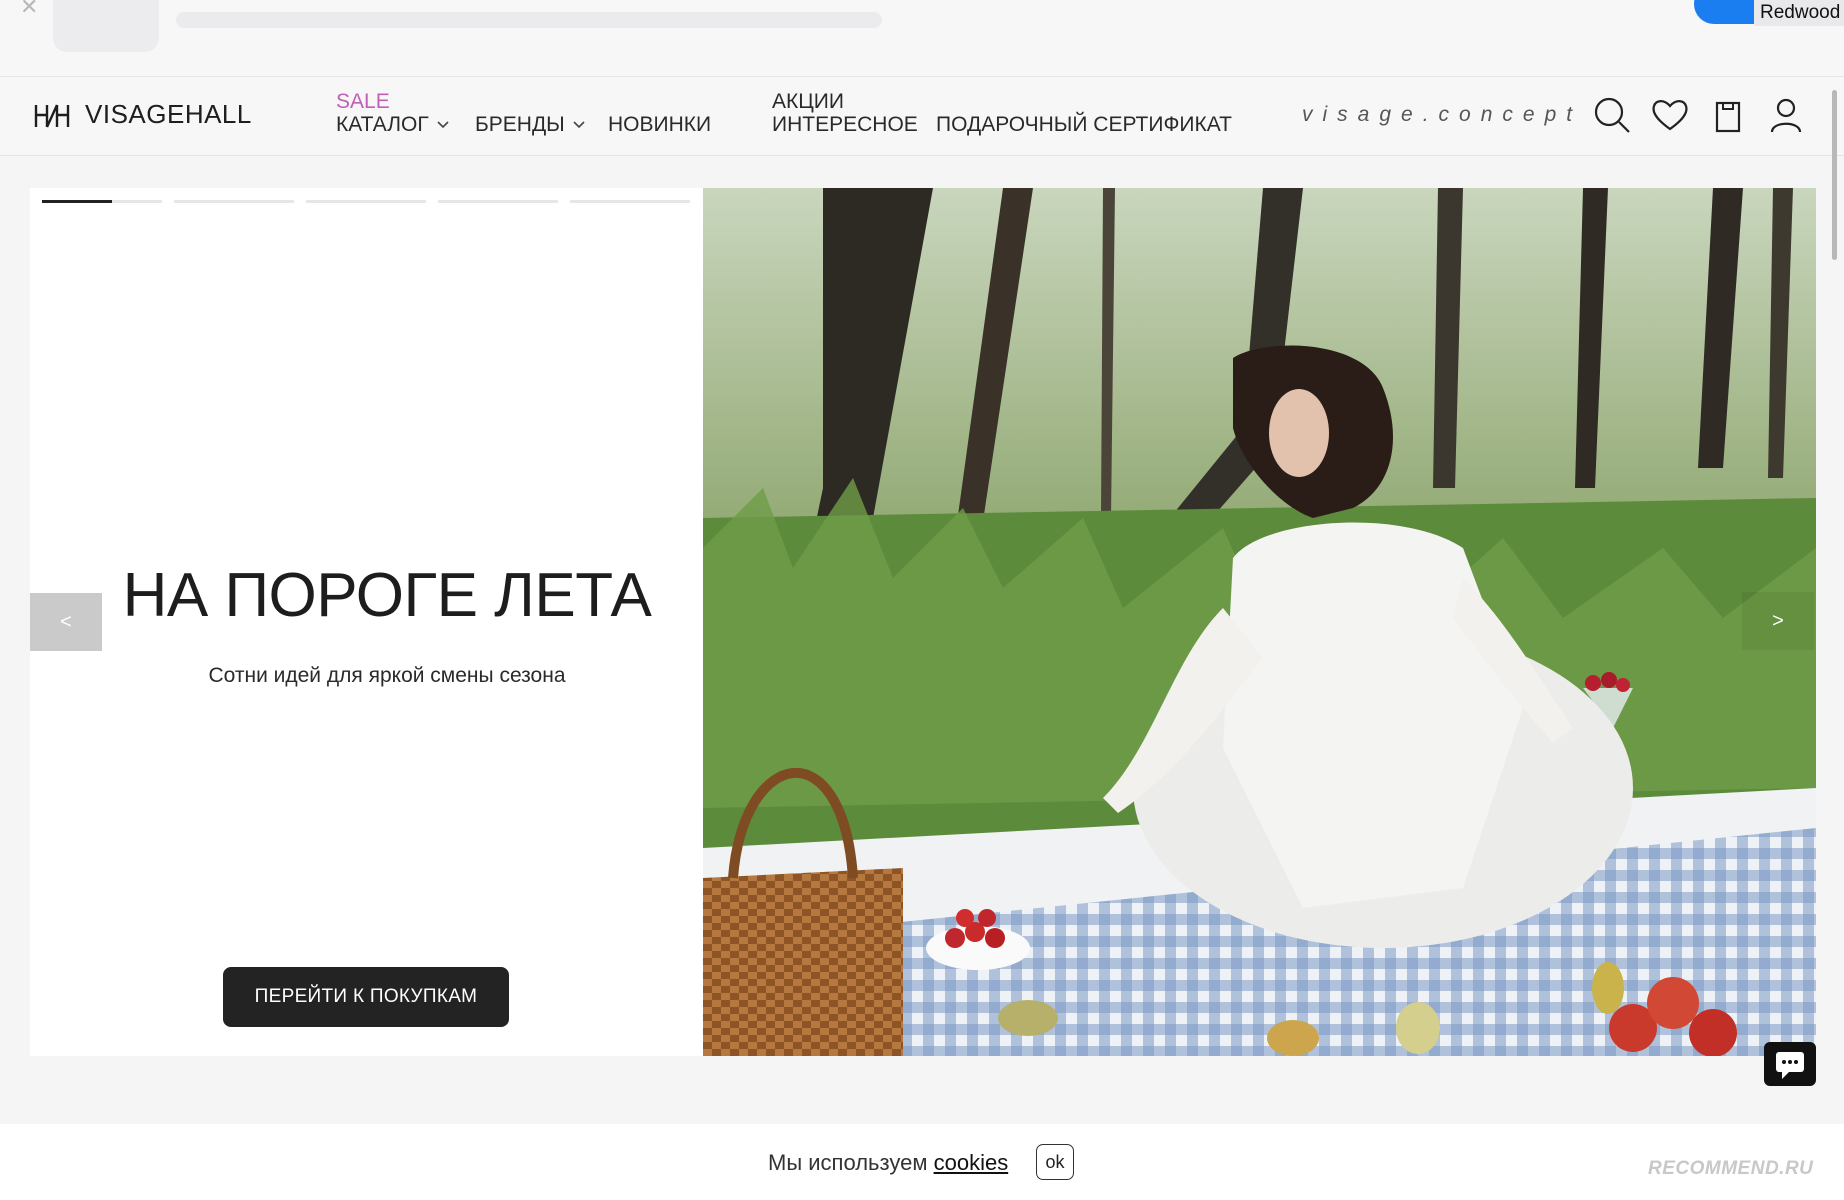  Describe the element at coordinates (971, 1162) in the screenshot. I see `cookies-link: cookies` at that location.